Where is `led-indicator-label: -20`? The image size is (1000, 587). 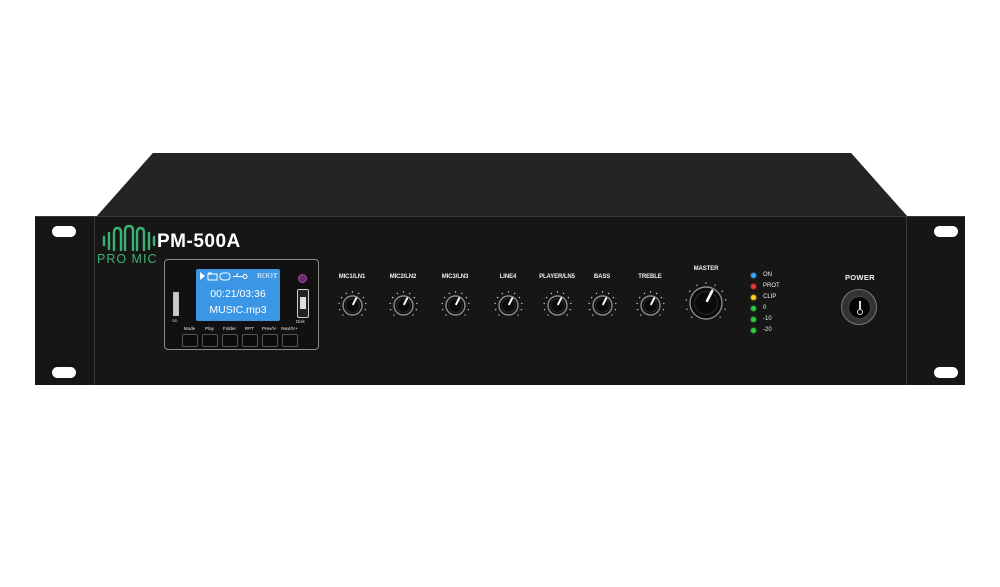 led-indicator-label: -20 is located at coordinates (767, 330).